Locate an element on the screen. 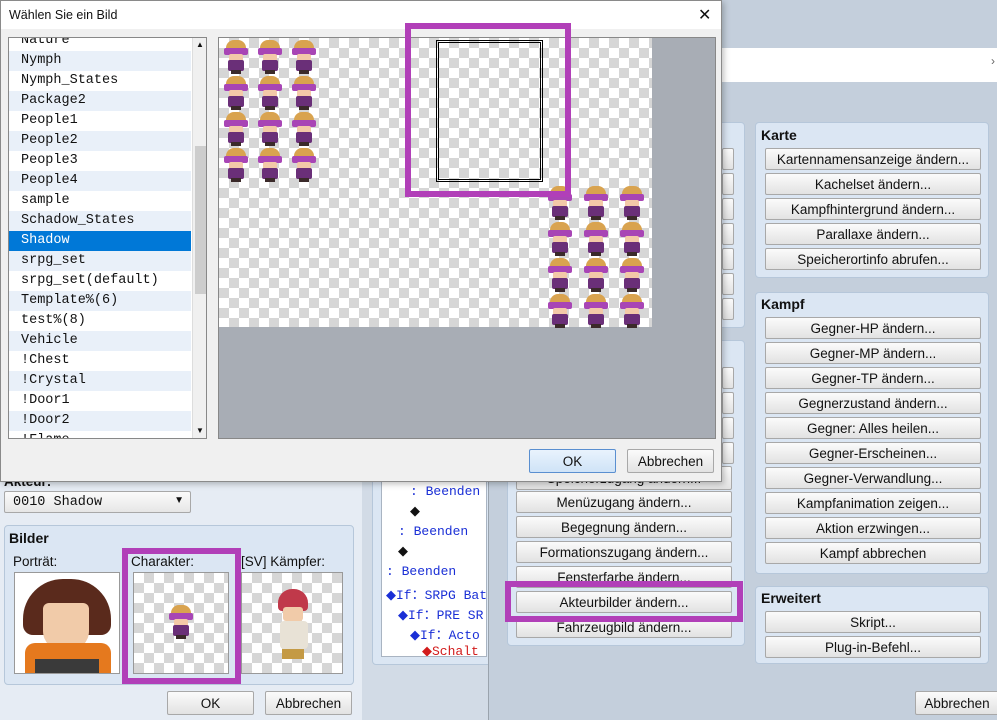  images-group-title: Bilder is located at coordinates (29, 538).